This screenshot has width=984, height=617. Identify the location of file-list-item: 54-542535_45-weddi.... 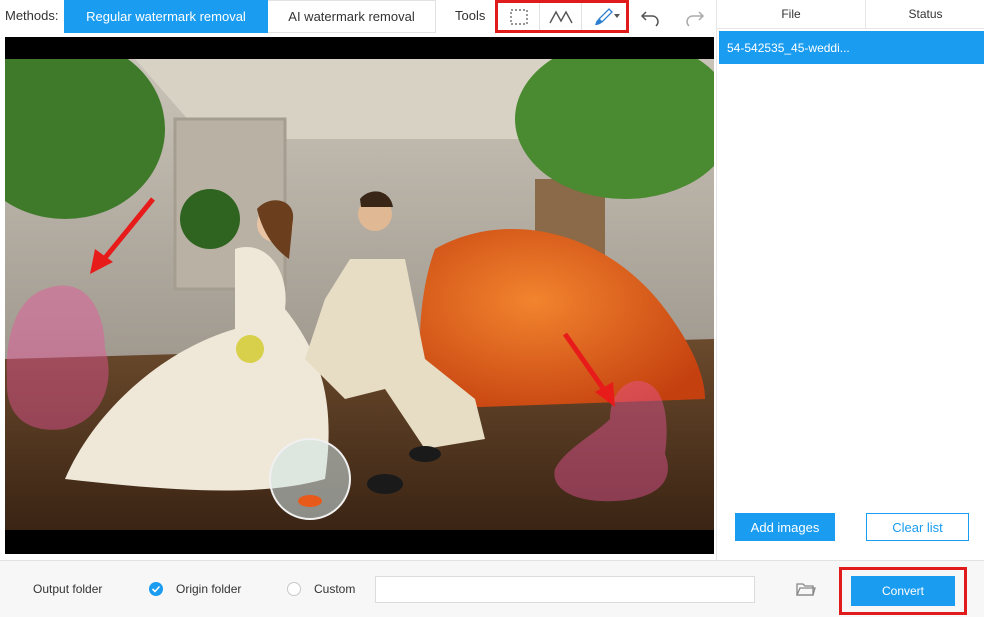
(851, 47).